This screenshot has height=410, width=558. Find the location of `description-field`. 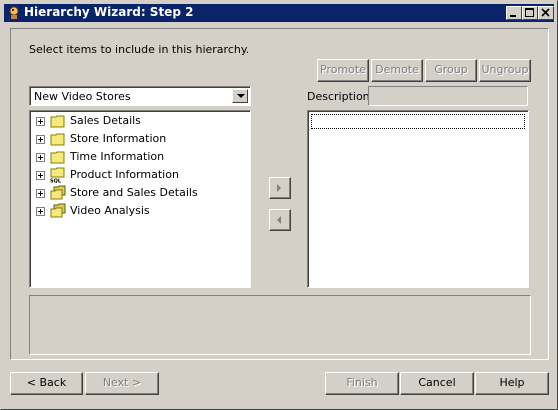

description-field is located at coordinates (448, 96).